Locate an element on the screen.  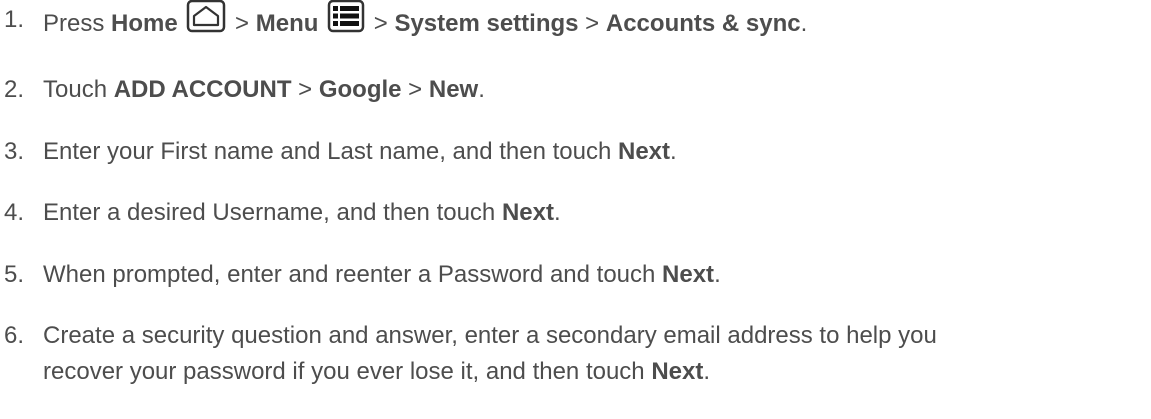
step-text: Touch ADD ACCOUNT > Google > New. is located at coordinates (593, 90).